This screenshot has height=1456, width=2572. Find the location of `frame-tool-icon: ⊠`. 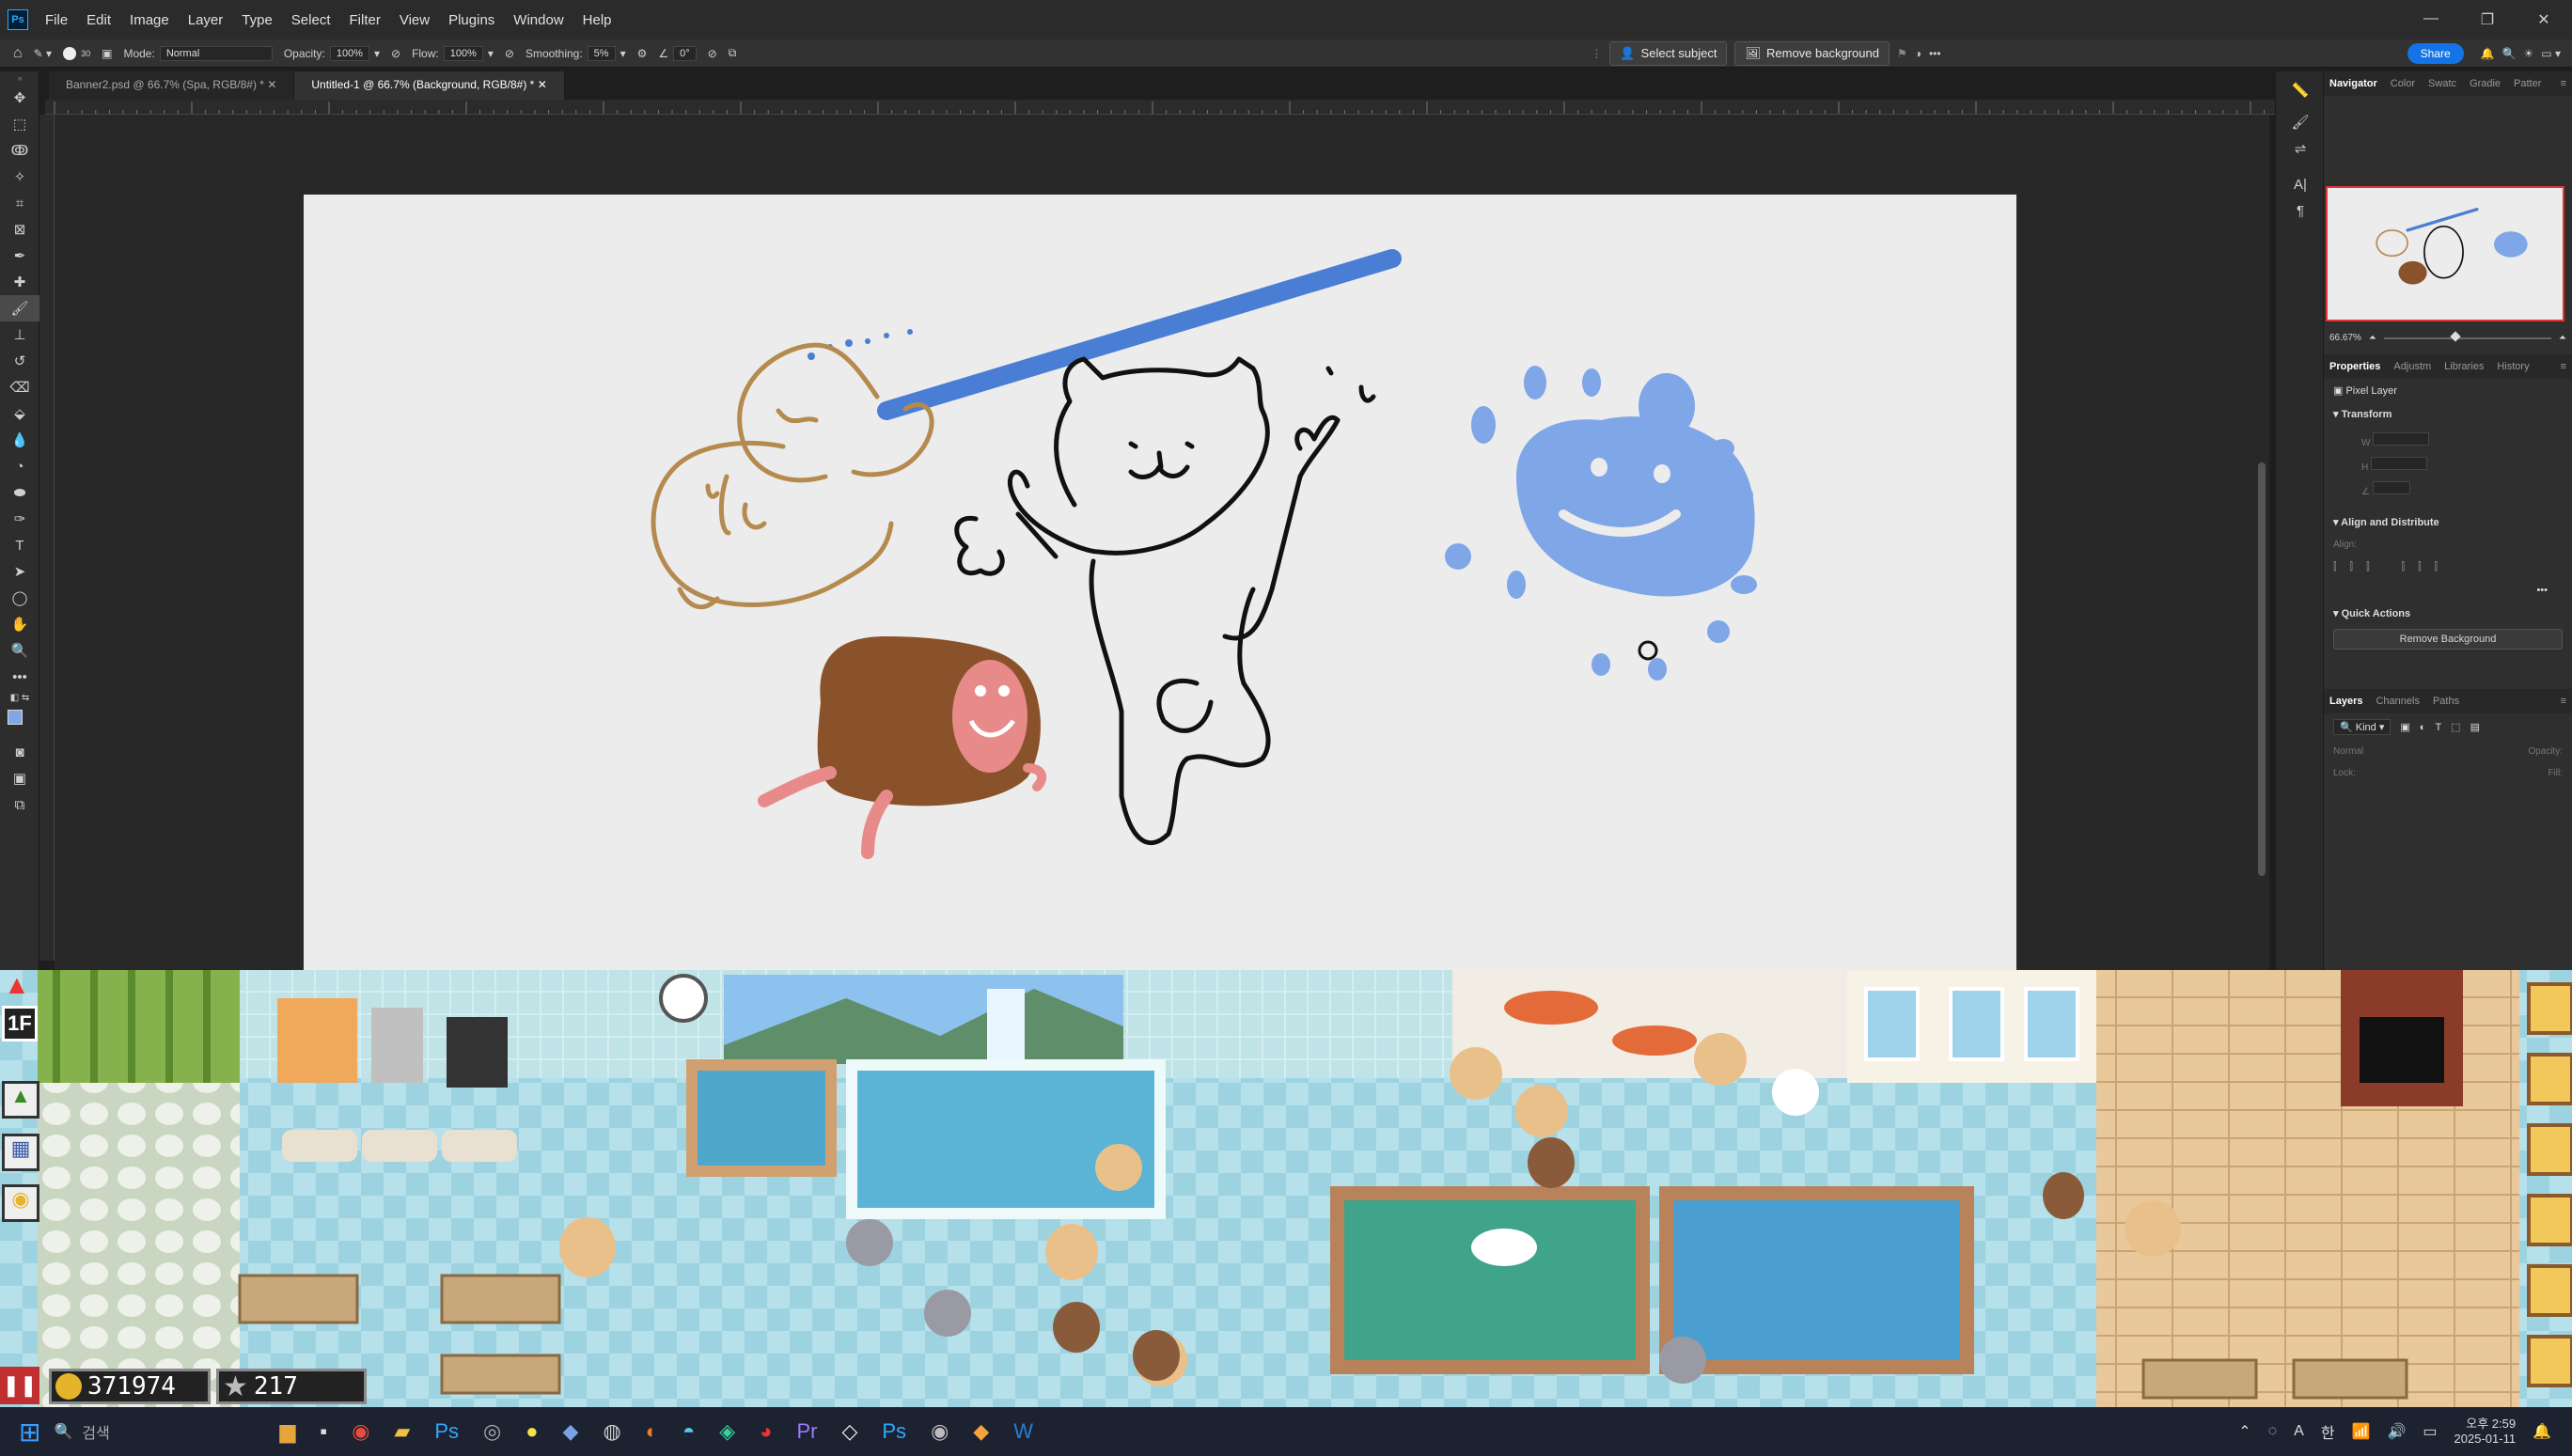

frame-tool-icon: ⊠ is located at coordinates (19, 229).